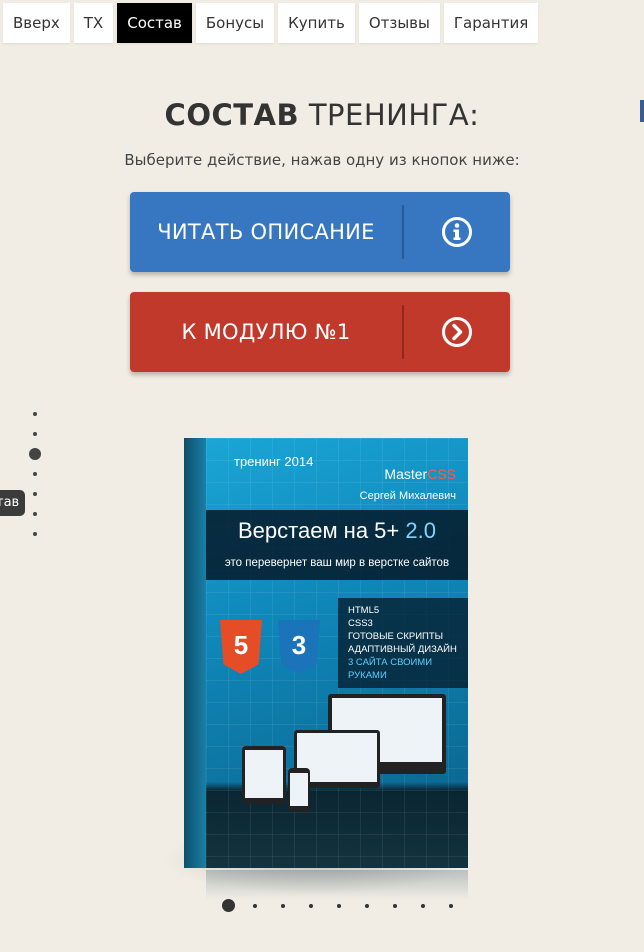 This screenshot has height=952, width=644. What do you see at coordinates (441, 474) in the screenshot?
I see `box-brand-accent: CSS` at bounding box center [441, 474].